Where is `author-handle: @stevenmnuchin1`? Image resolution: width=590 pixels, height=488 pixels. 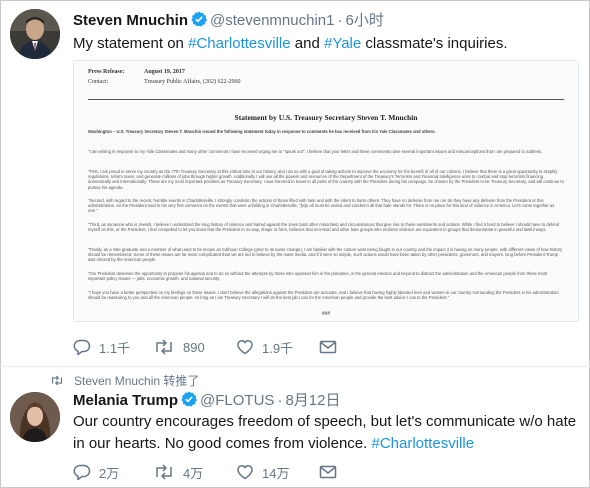 author-handle: @stevenmnuchin1 is located at coordinates (272, 20).